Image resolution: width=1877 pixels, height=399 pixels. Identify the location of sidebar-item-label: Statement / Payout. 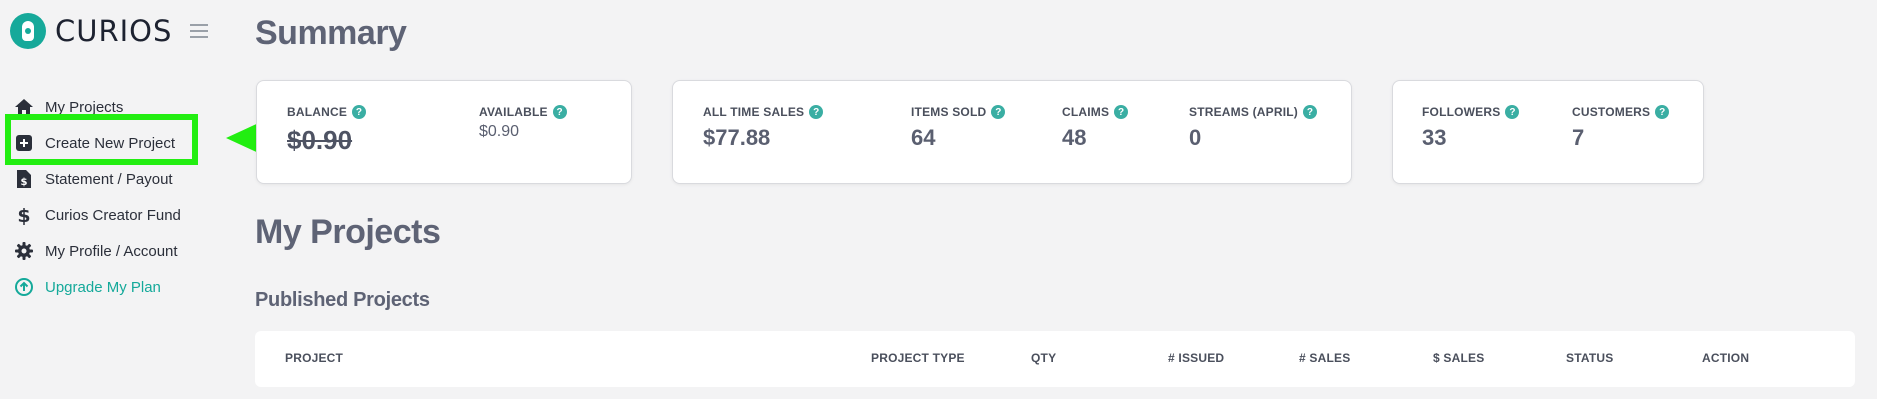
(109, 179).